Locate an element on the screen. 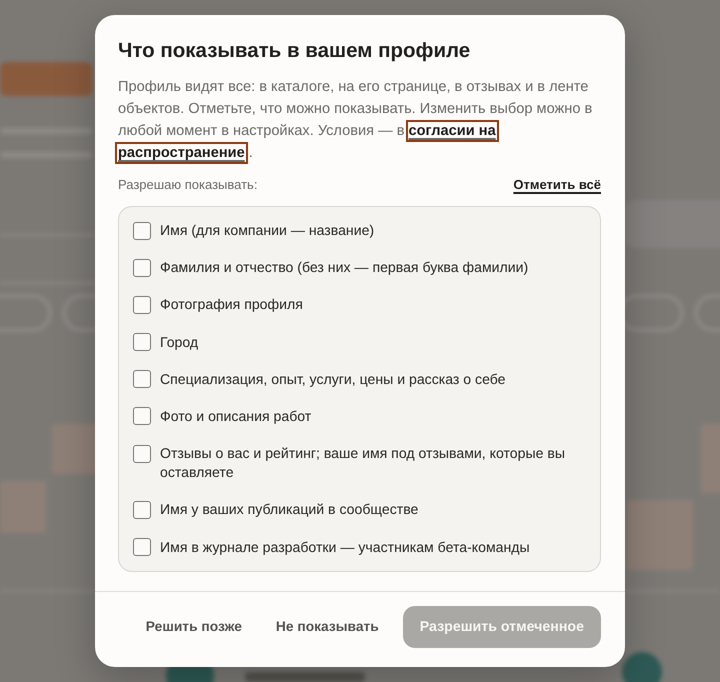 This screenshot has width=720, height=682. option-label: Имя у ваших публикаций в сообществе is located at coordinates (289, 510).